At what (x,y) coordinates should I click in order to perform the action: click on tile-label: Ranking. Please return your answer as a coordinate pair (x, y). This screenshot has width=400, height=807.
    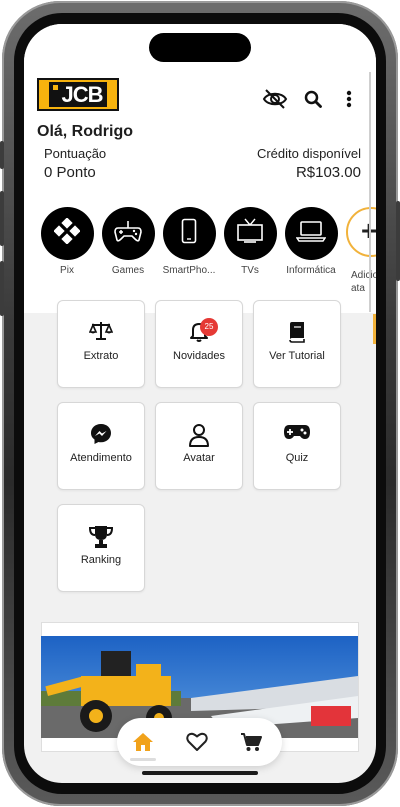
    Looking at the image, I should click on (101, 560).